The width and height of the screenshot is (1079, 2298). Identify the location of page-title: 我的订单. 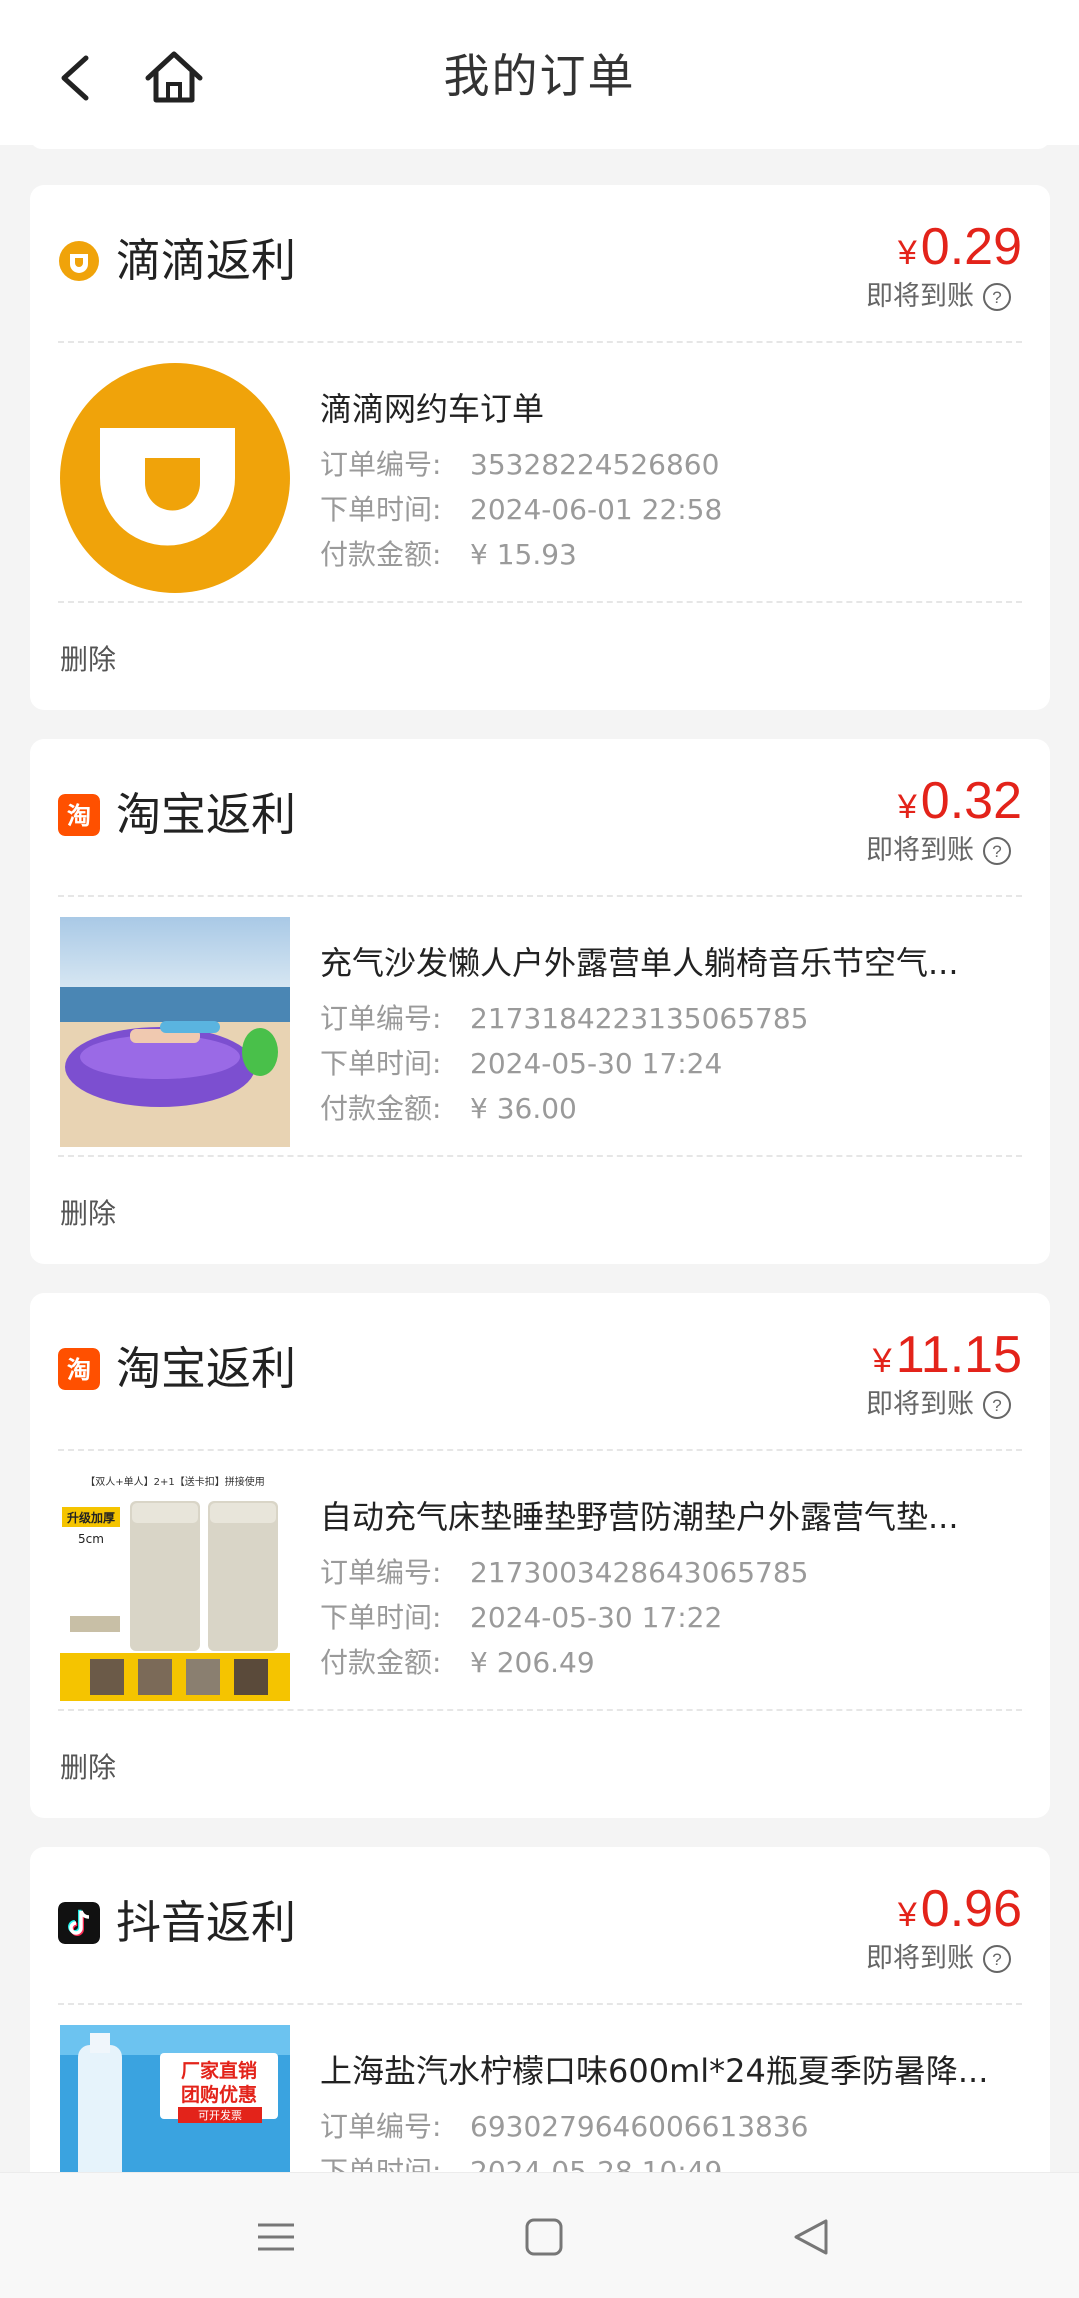
(539, 76).